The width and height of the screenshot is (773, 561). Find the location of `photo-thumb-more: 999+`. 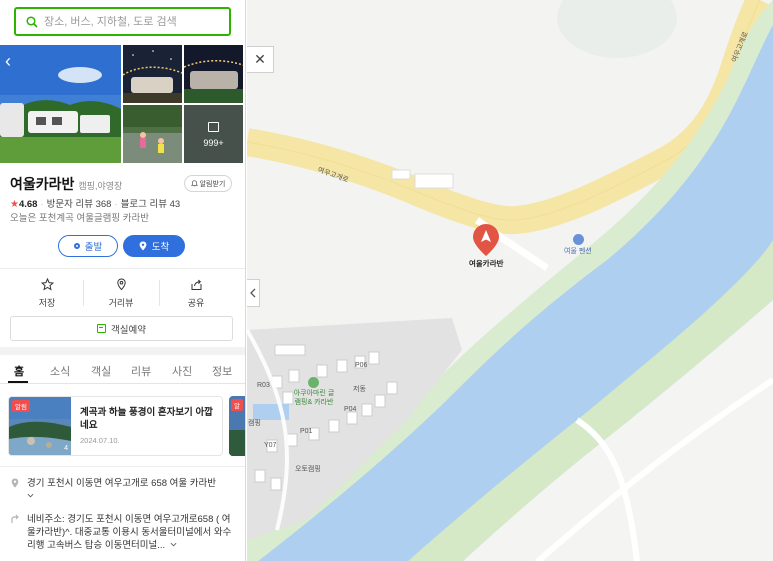

photo-thumb-more: 999+ is located at coordinates (213, 134).